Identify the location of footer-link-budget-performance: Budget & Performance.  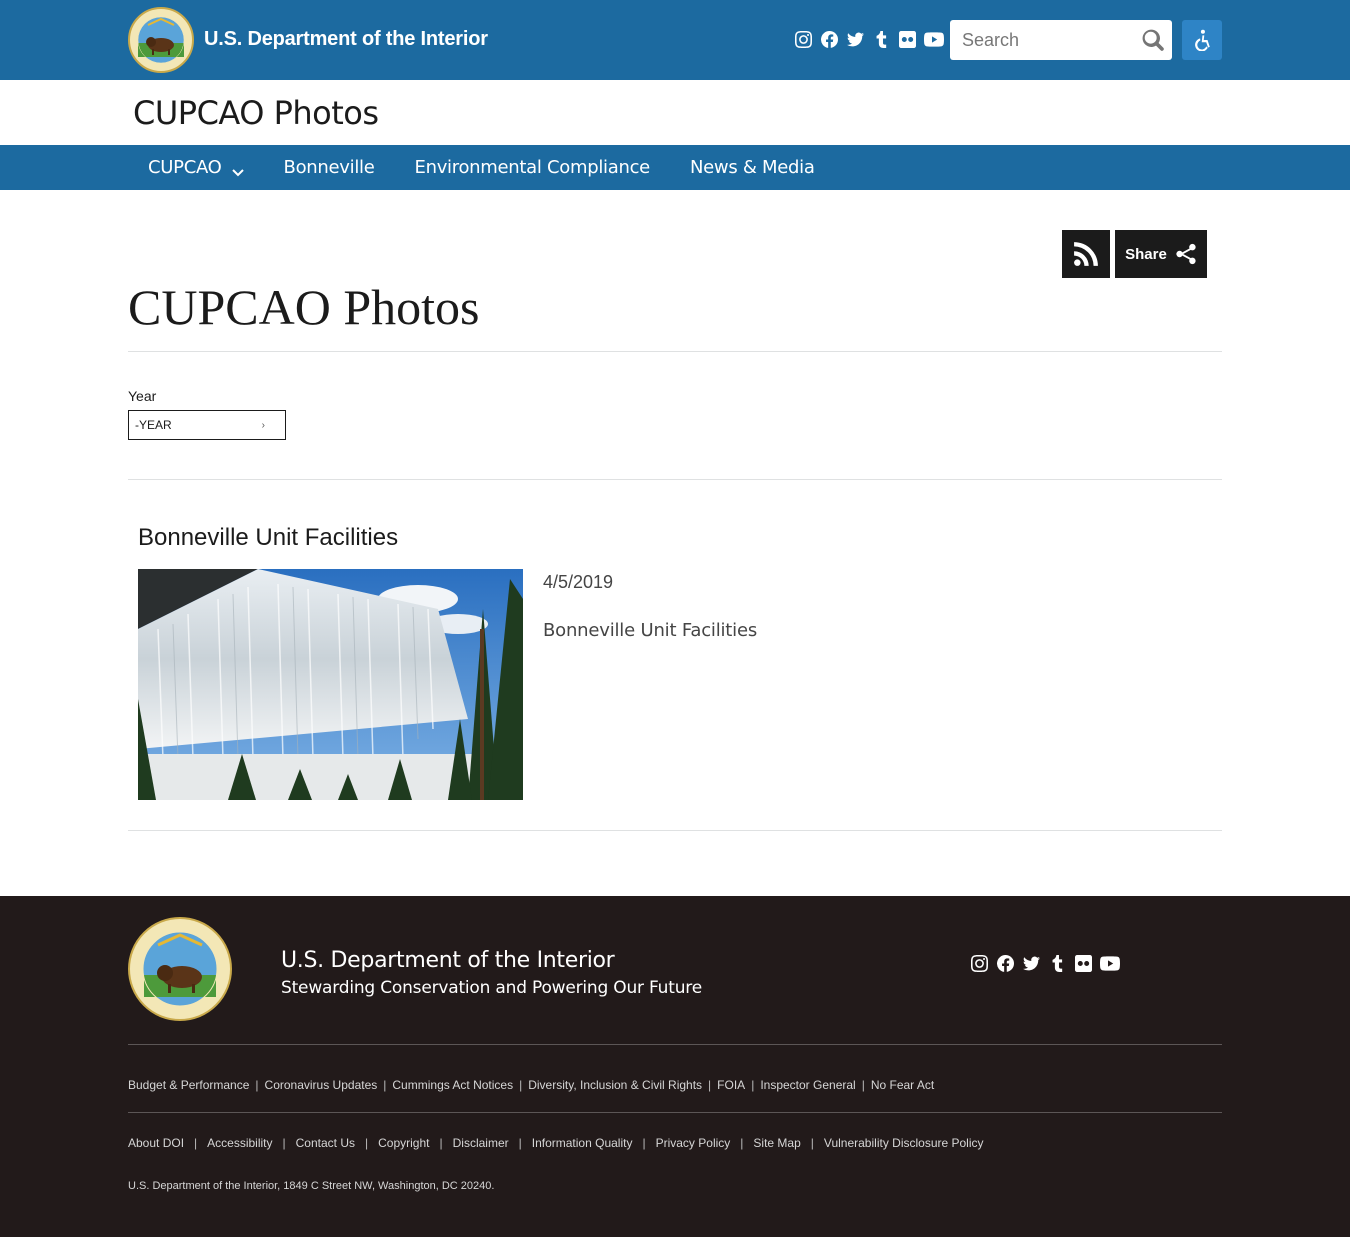
(188, 1085).